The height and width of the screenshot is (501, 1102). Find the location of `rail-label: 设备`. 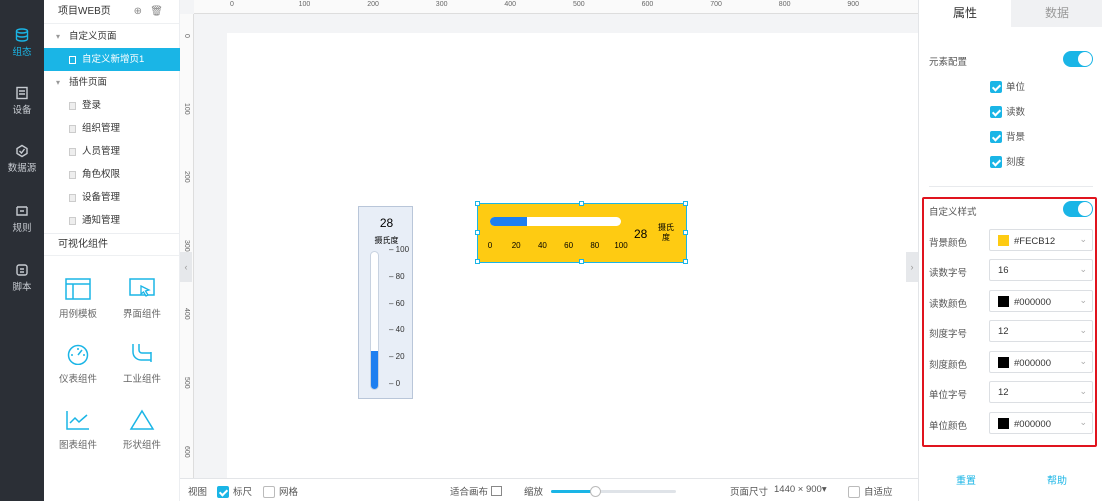

rail-label: 设备 is located at coordinates (22, 110).